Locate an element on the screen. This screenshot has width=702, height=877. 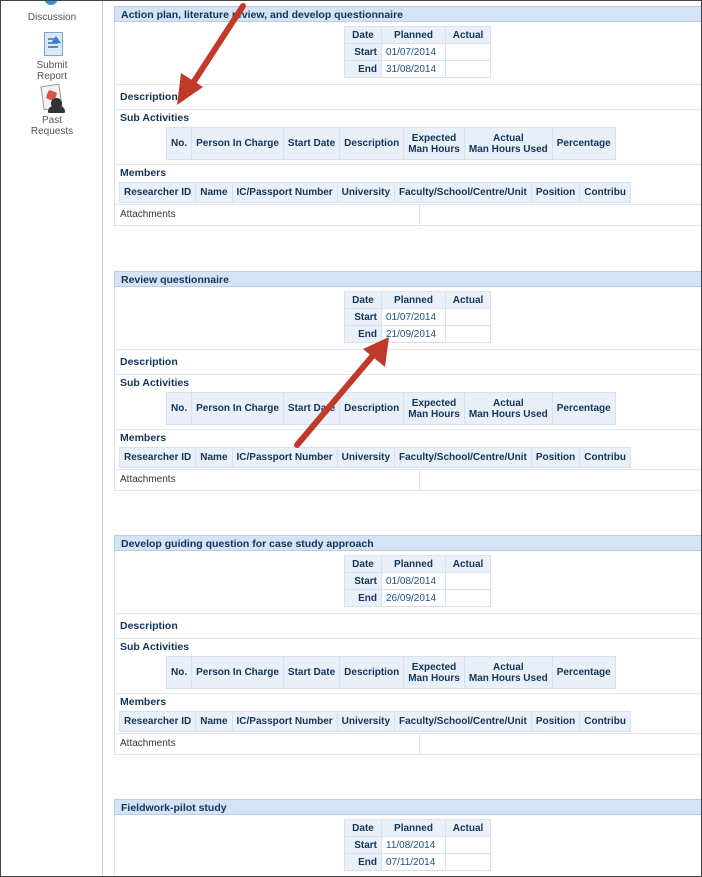
nav-submit-label-line2: Report is located at coordinates (51, 76).